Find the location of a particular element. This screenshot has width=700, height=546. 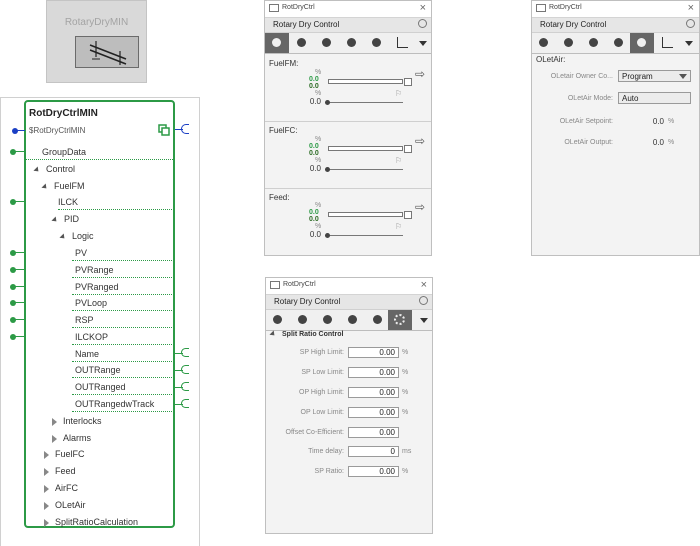

owner-select: Program is located at coordinates (654, 76).